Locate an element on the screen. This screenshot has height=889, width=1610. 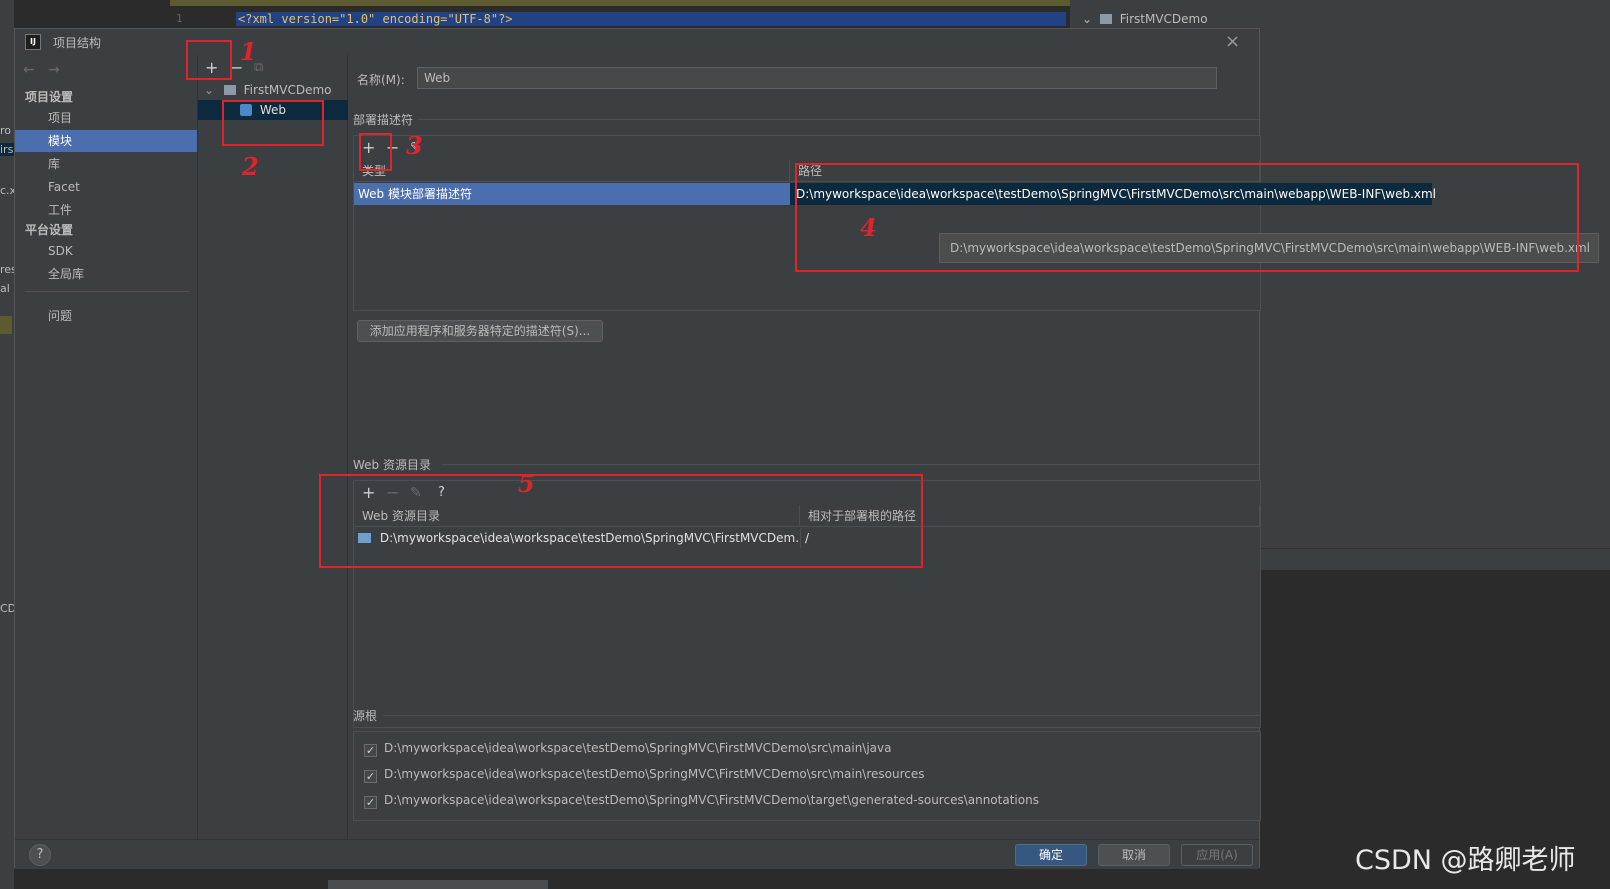
sidebar-item-libraries: 库 is located at coordinates (106, 164).